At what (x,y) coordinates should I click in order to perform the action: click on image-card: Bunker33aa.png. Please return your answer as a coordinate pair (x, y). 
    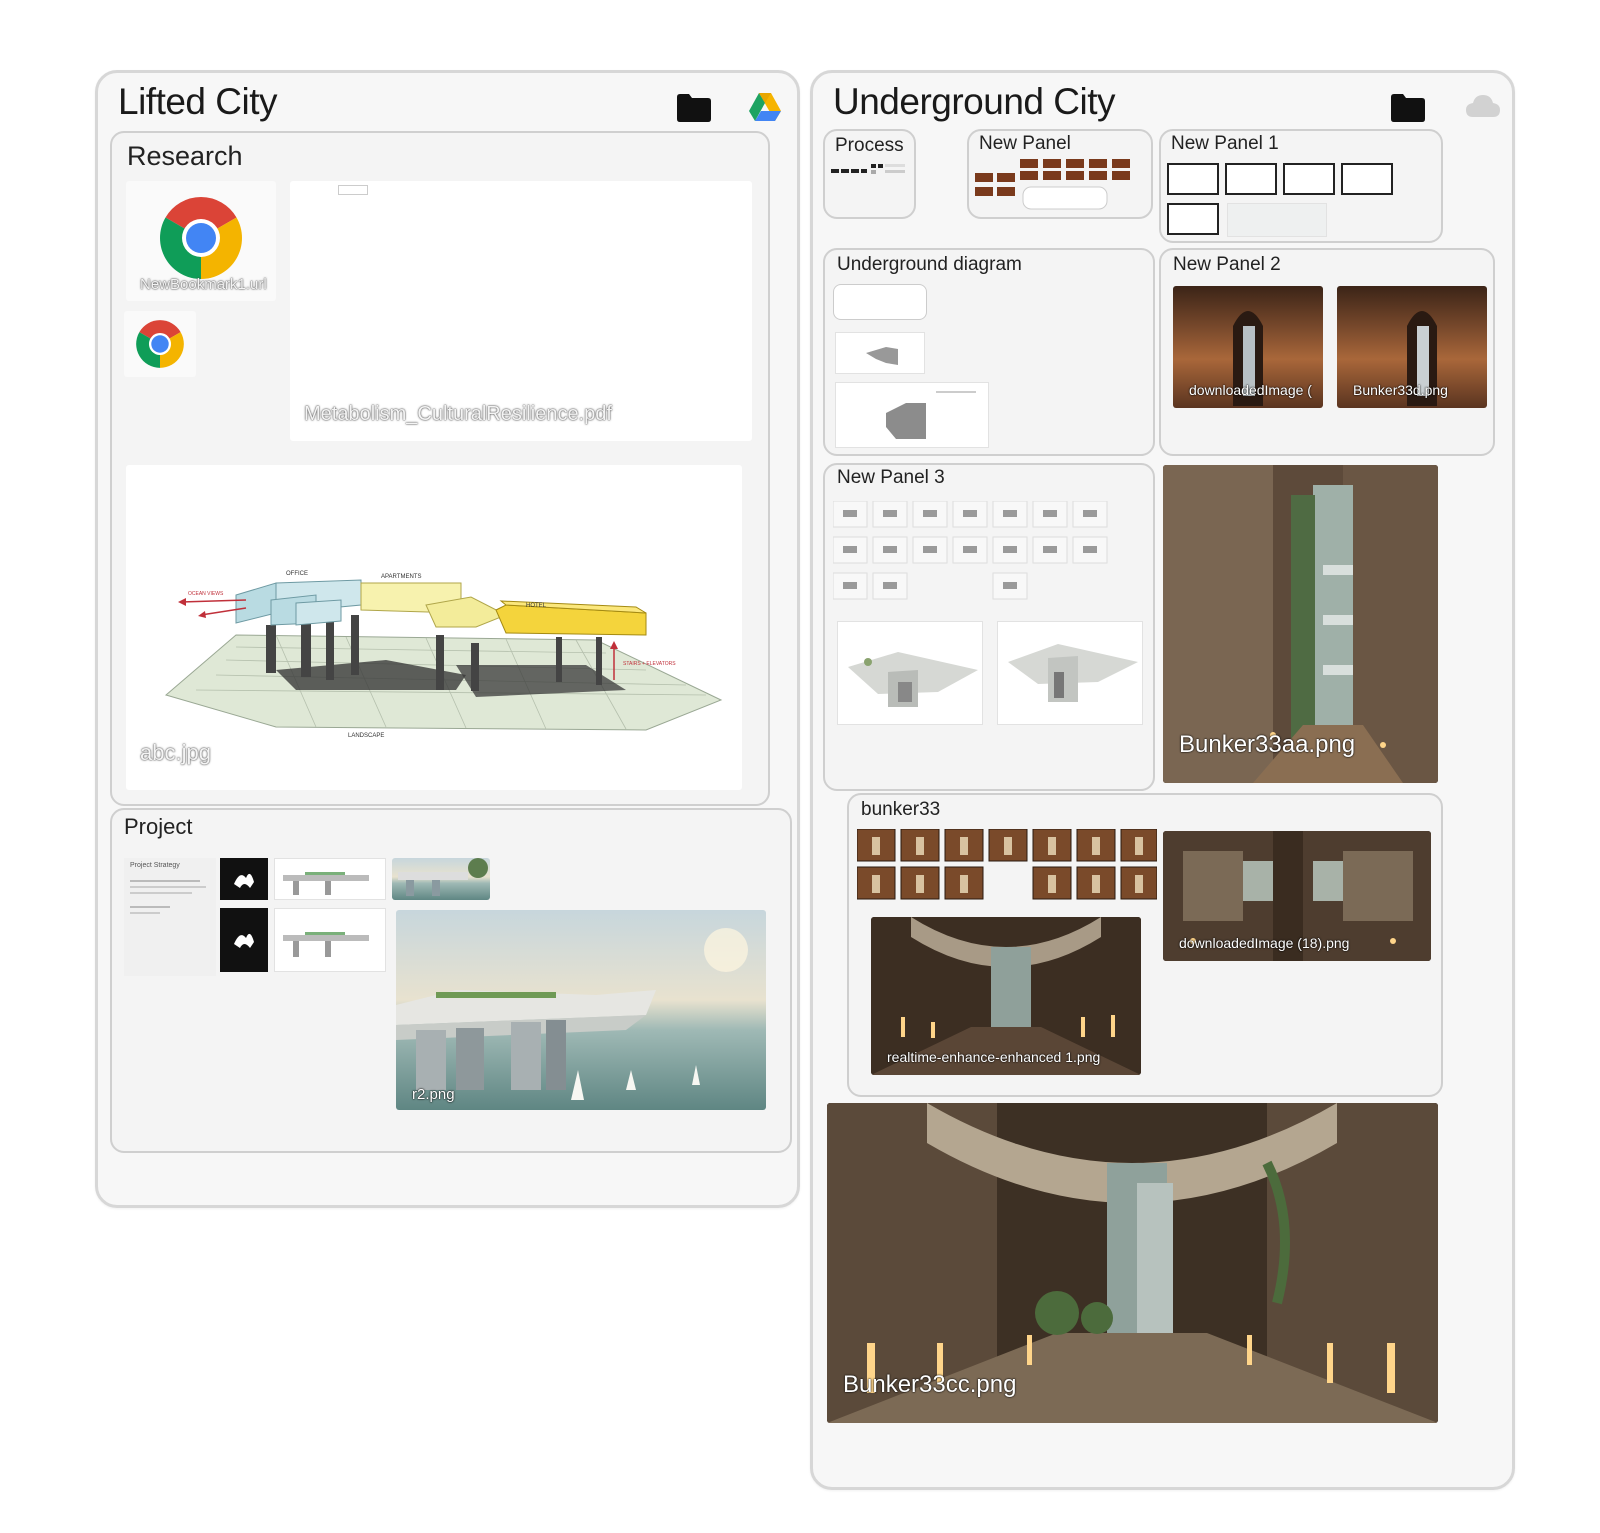
    Looking at the image, I should click on (1300, 624).